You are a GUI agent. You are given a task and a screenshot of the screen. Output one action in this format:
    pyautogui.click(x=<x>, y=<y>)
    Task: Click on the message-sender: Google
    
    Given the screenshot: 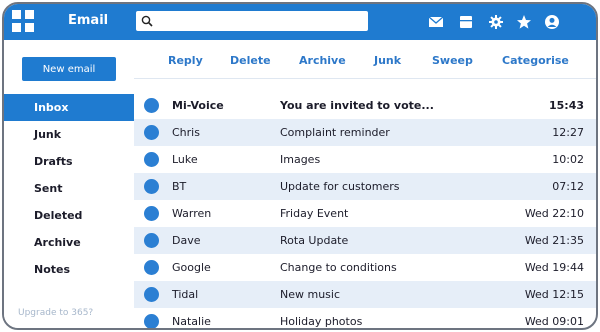 What is the action you would take?
    pyautogui.click(x=191, y=267)
    